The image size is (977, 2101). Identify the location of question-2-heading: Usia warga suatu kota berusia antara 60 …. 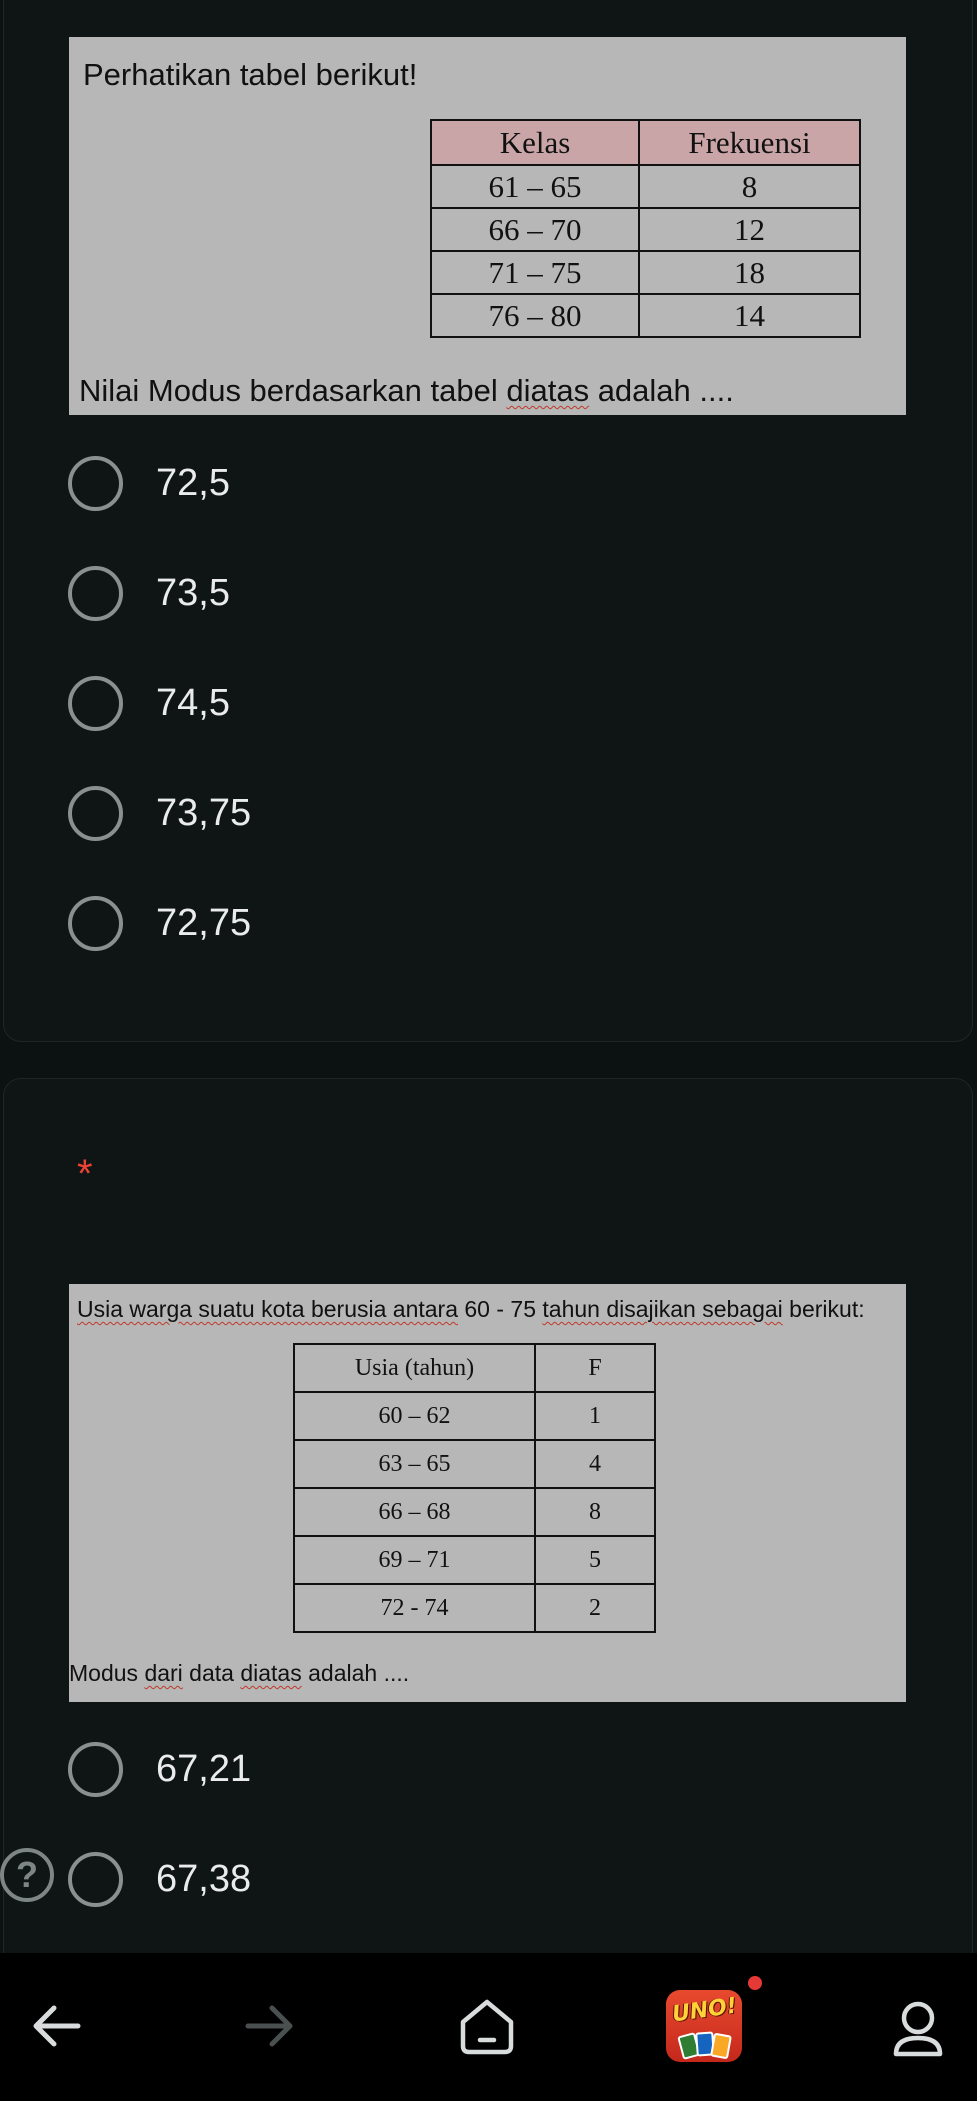
(471, 1309).